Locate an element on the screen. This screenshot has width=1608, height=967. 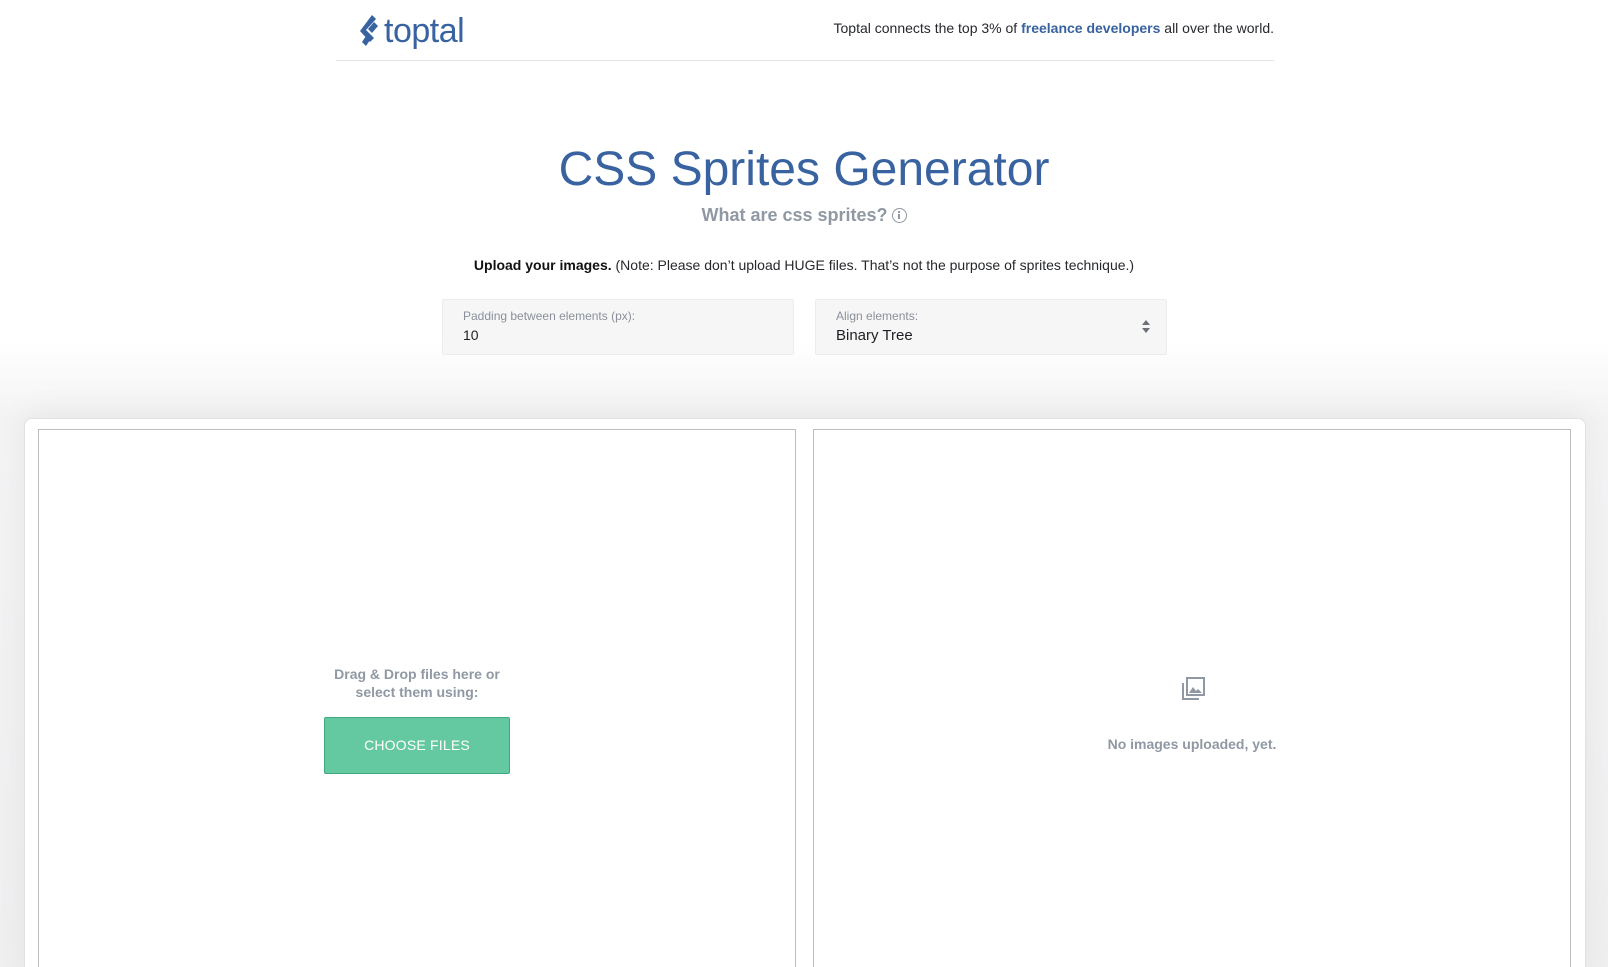
what-are-sprites-link: What are css sprites? is located at coordinates (804, 215).